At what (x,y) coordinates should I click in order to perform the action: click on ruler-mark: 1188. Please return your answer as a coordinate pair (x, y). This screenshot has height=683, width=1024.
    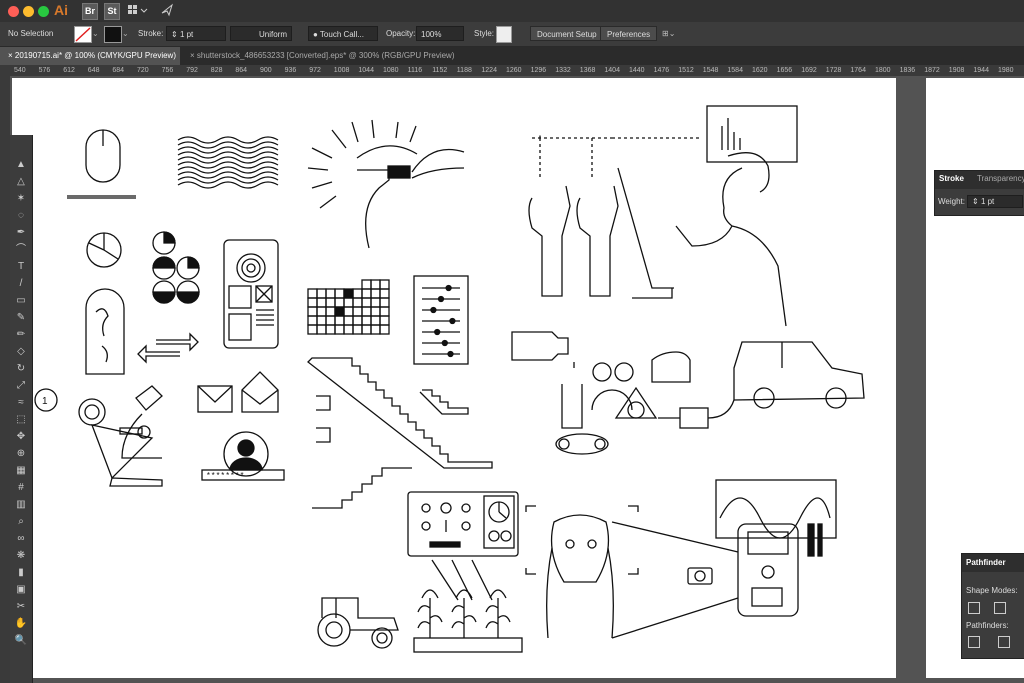
    Looking at the image, I should click on (464, 70).